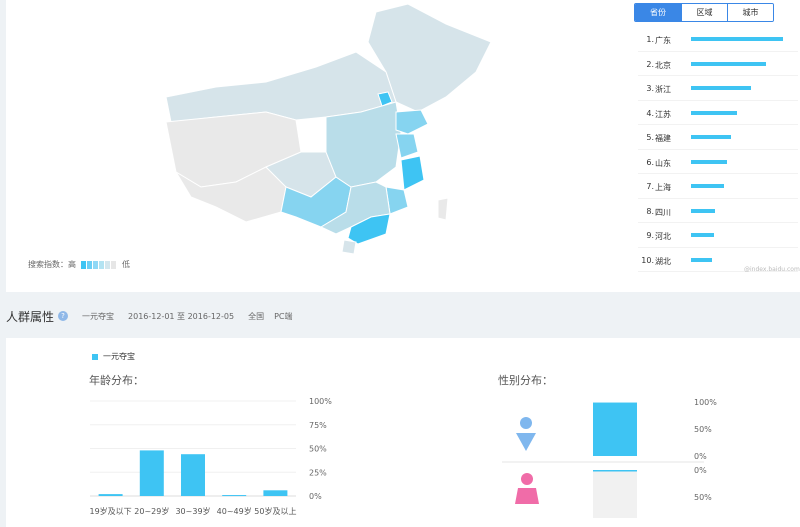 The height and width of the screenshot is (527, 800). Describe the element at coordinates (126, 264) in the screenshot. I see `legend-low-label: 低` at that location.